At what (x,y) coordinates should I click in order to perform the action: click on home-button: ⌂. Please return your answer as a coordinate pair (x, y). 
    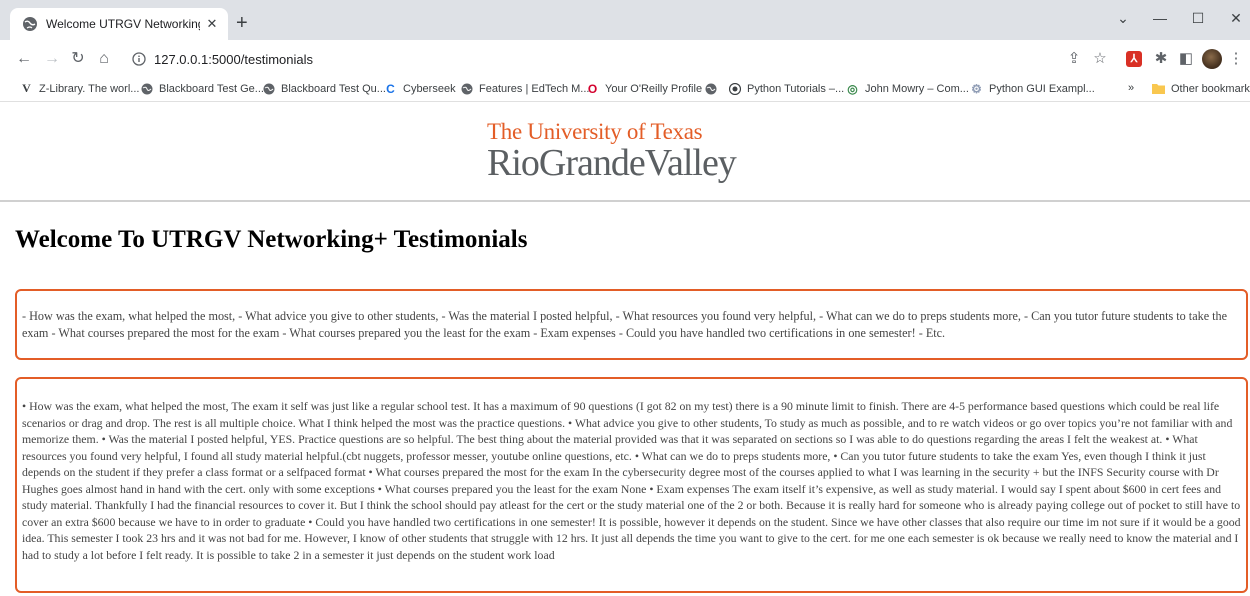
    Looking at the image, I should click on (104, 59).